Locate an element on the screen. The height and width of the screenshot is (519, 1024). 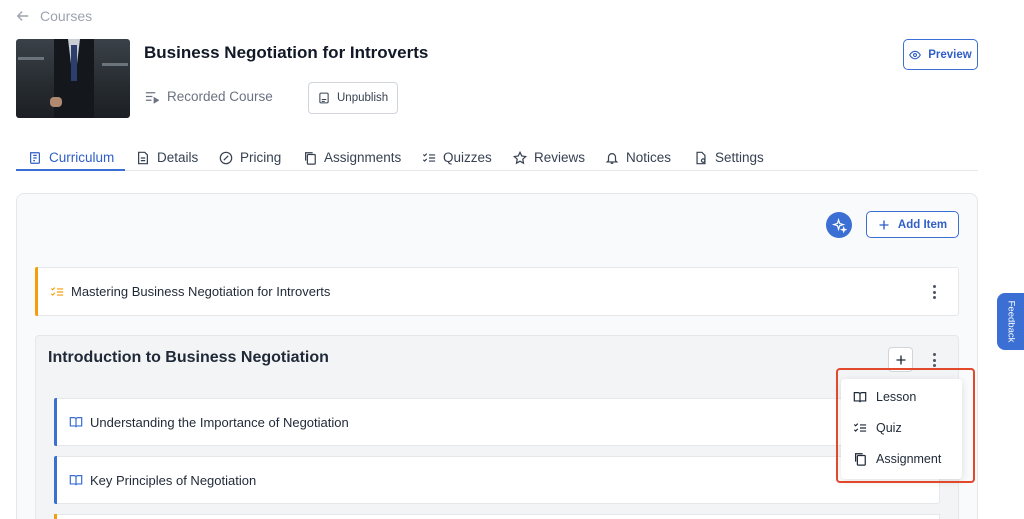
tab-pricing: Pricing is located at coordinates (250, 157).